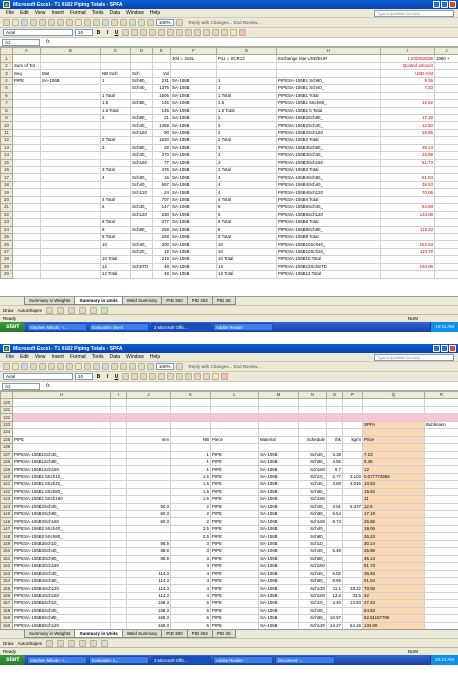 Image resolution: width=458 pixels, height=687 pixels. I want to click on help-question-input: Type a question for help, so click(414, 13).